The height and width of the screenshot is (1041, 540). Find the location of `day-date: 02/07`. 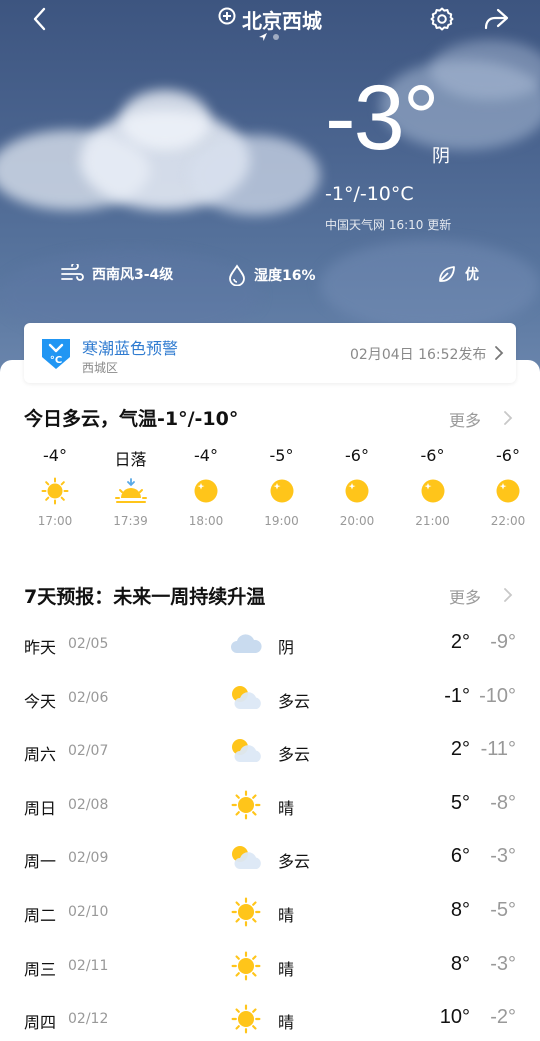

day-date: 02/07 is located at coordinates (88, 751).